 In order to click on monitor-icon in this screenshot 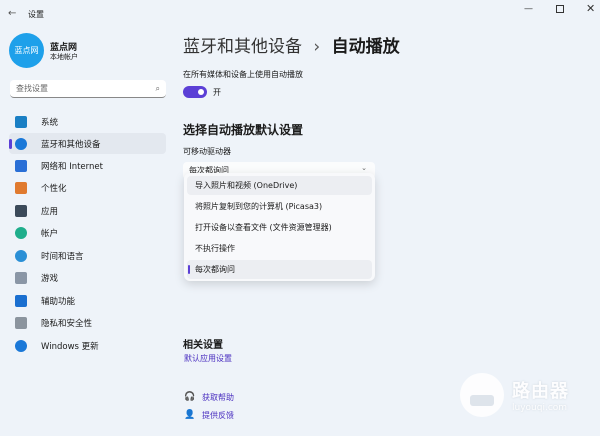, I will do `click(21, 121)`.